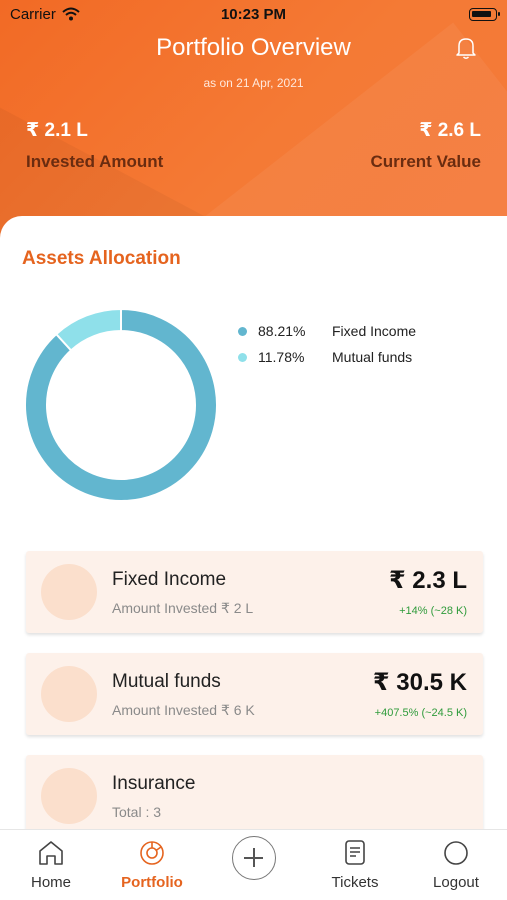 The image size is (507, 900). I want to click on tab-logout: Logout, so click(456, 865).